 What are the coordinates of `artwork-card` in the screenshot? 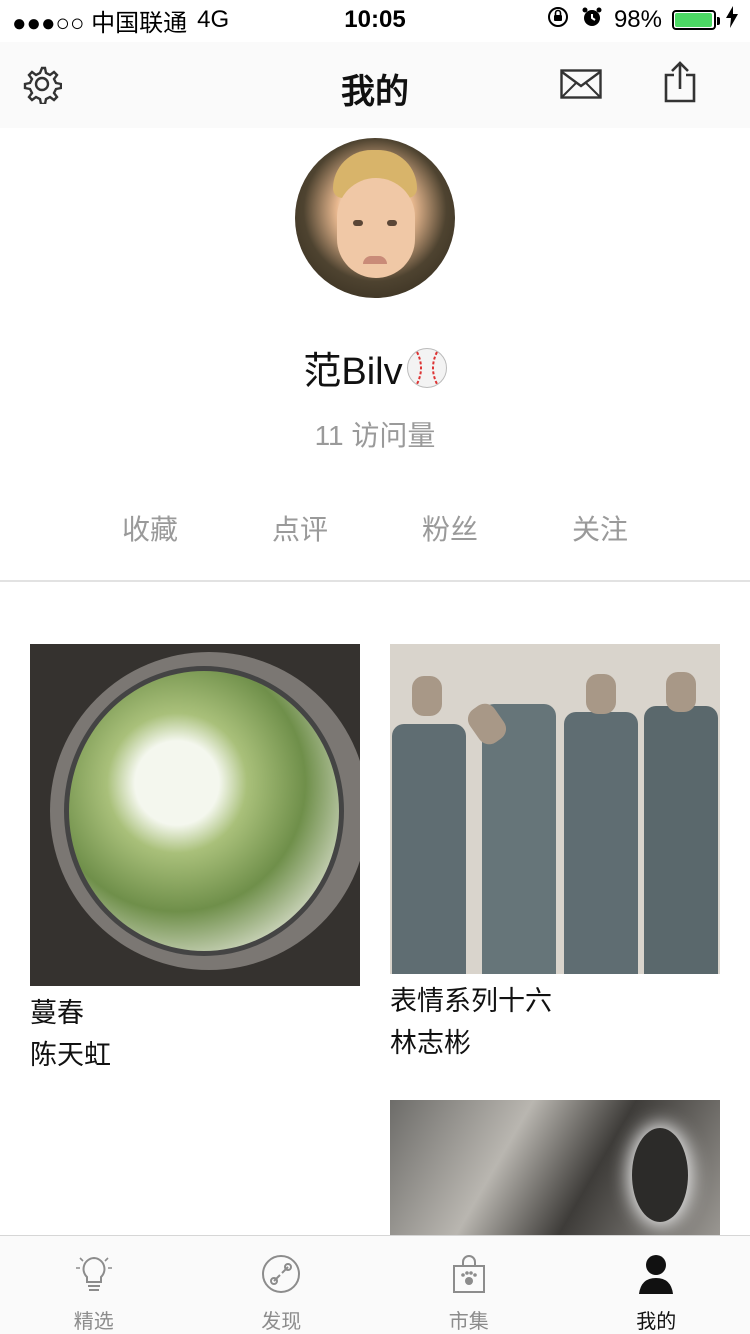 It's located at (555, 1170).